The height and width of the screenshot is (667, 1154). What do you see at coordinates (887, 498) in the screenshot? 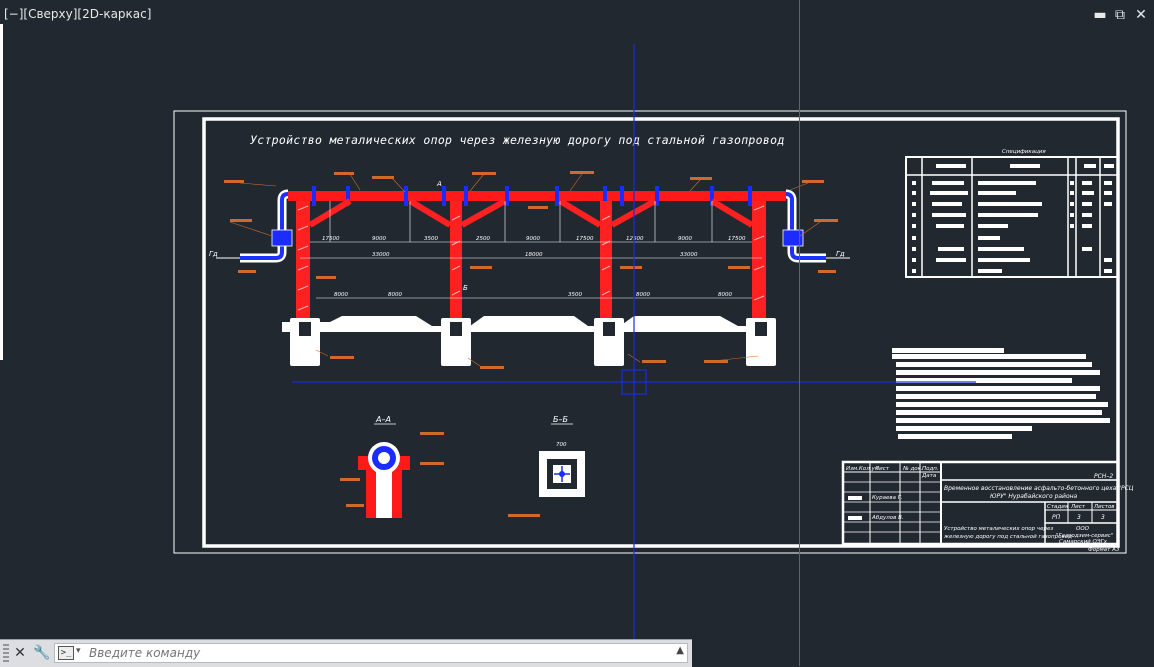
I see `tb-person-1: Кураева Г.` at bounding box center [887, 498].